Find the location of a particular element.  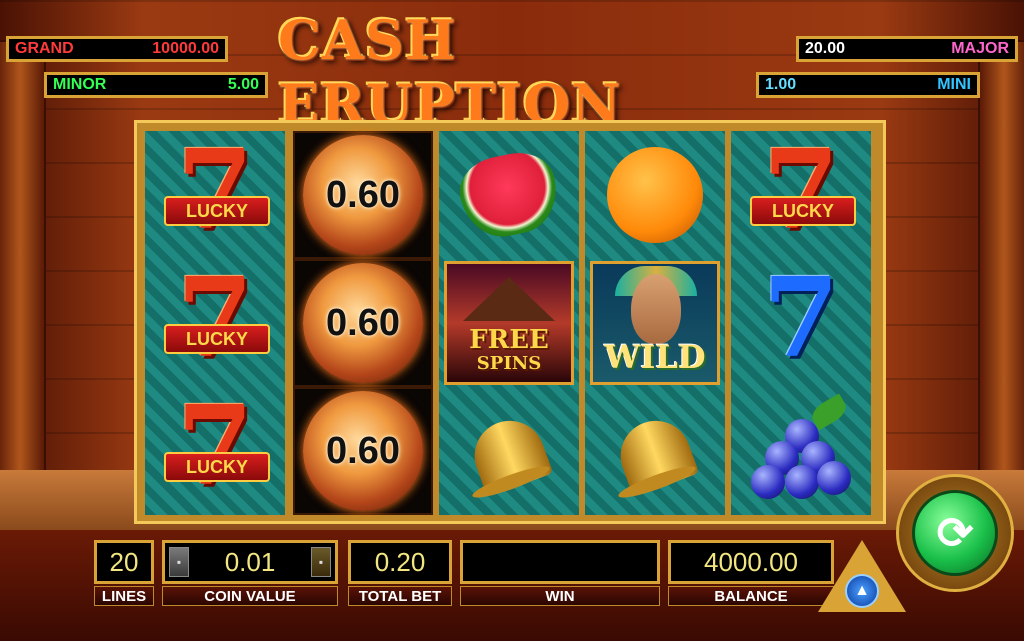

reel-5: 7 LUCKY 7 is located at coordinates (801, 322).